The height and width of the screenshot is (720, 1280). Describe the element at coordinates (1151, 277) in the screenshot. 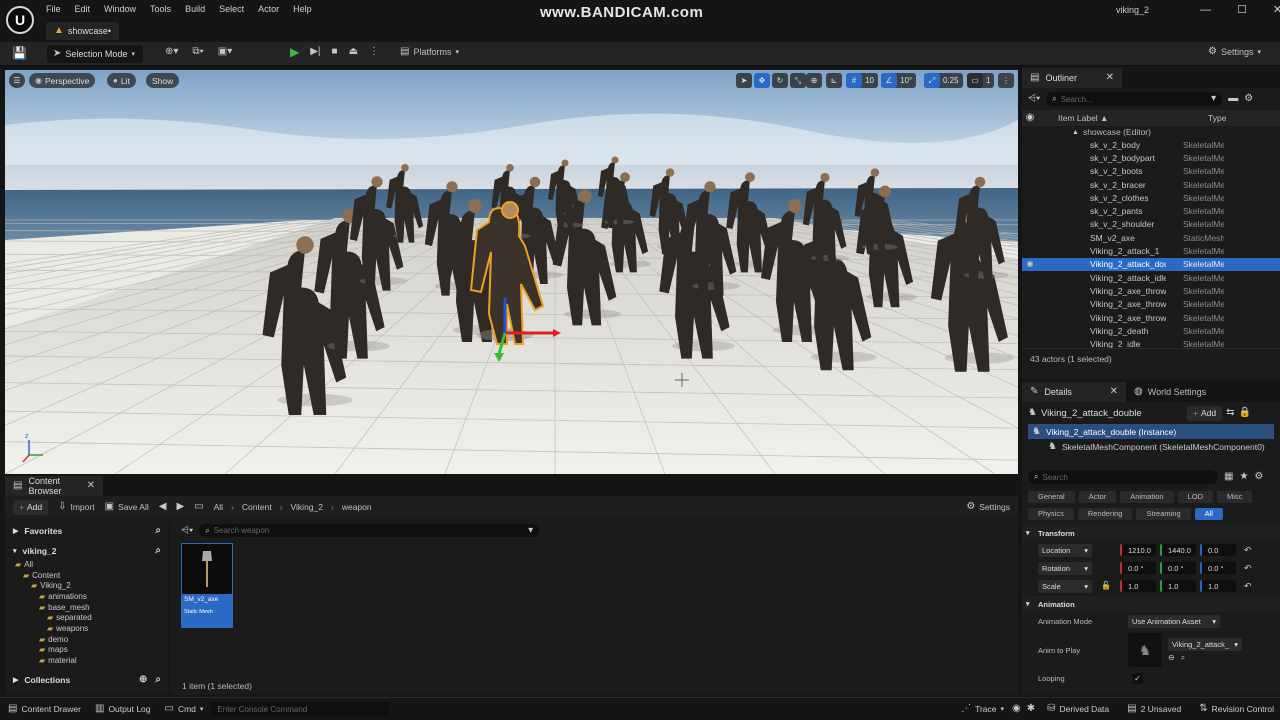

I see `outliner-row: Viking_2_attack_idle SkeletalMesh/` at that location.